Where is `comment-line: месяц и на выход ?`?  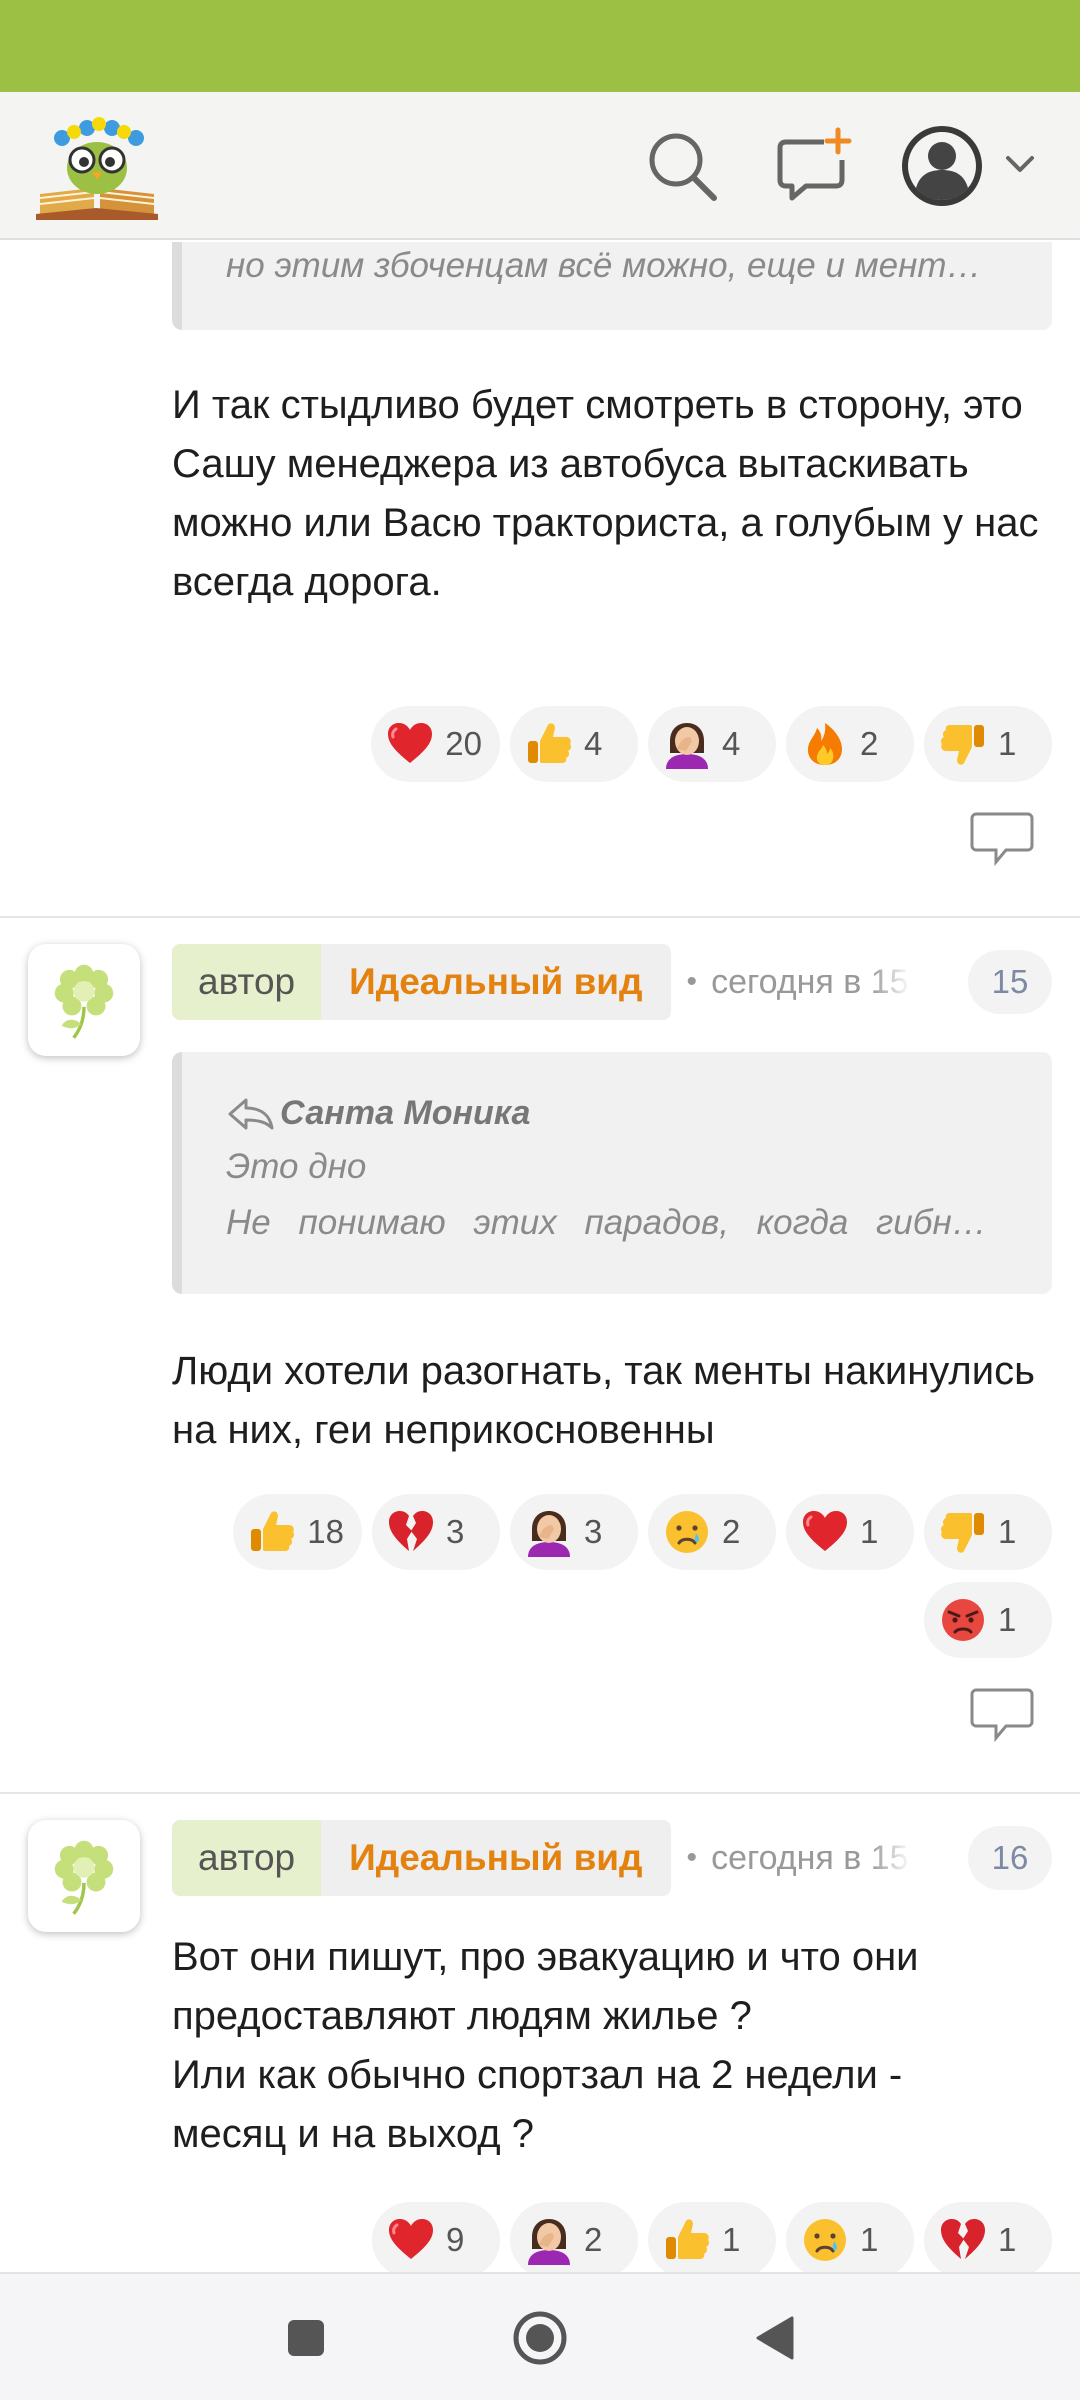
comment-line: месяц и на выход ? is located at coordinates (353, 2134).